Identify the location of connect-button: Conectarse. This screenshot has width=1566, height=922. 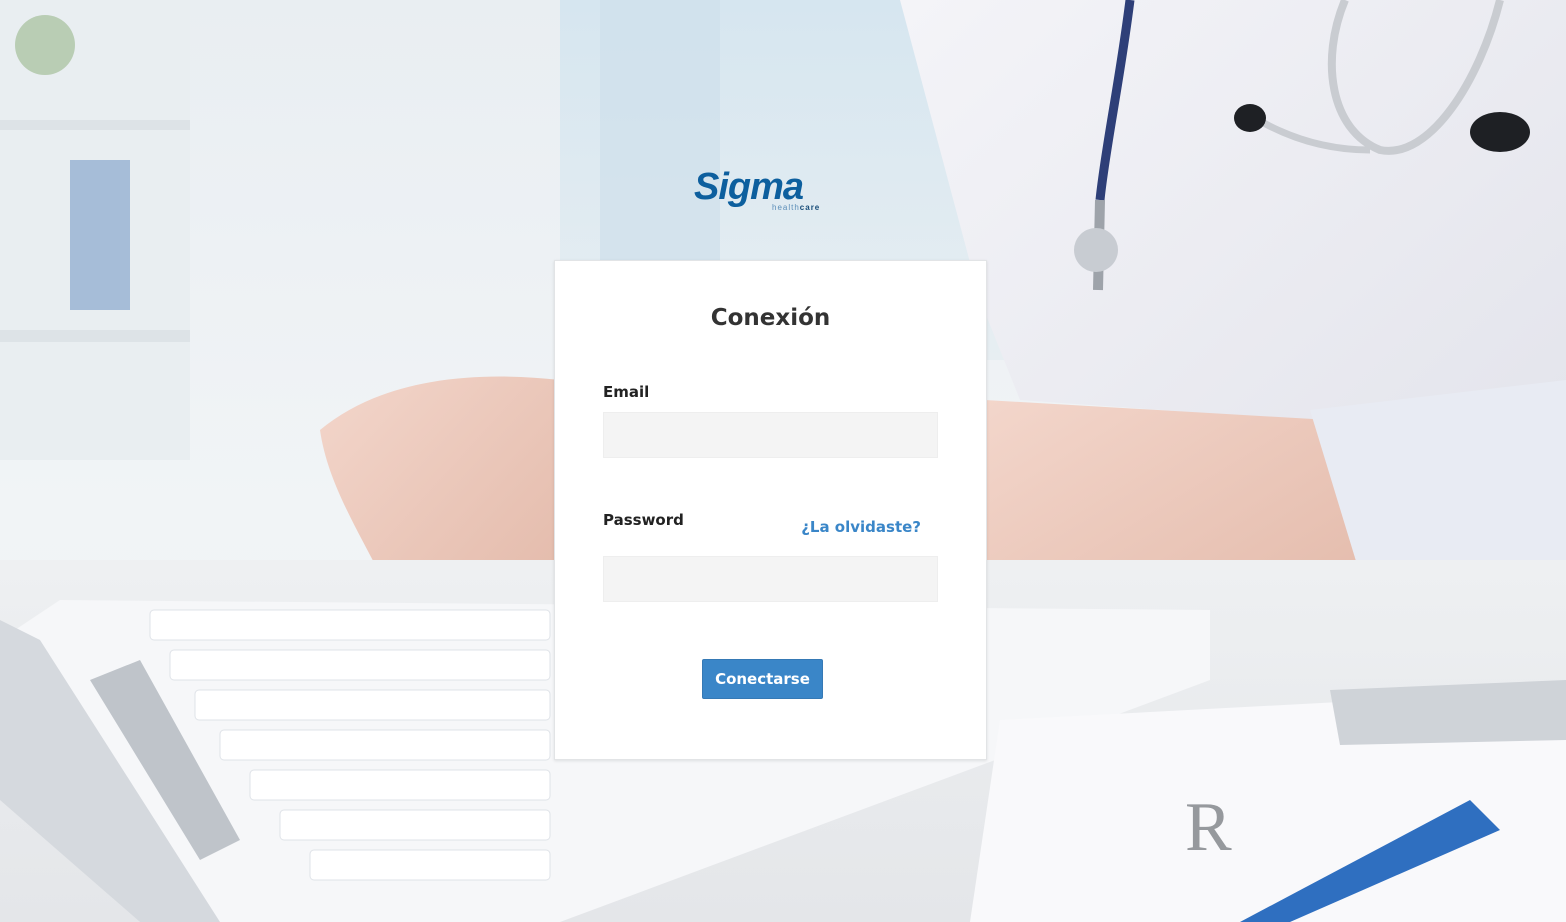
(762, 679).